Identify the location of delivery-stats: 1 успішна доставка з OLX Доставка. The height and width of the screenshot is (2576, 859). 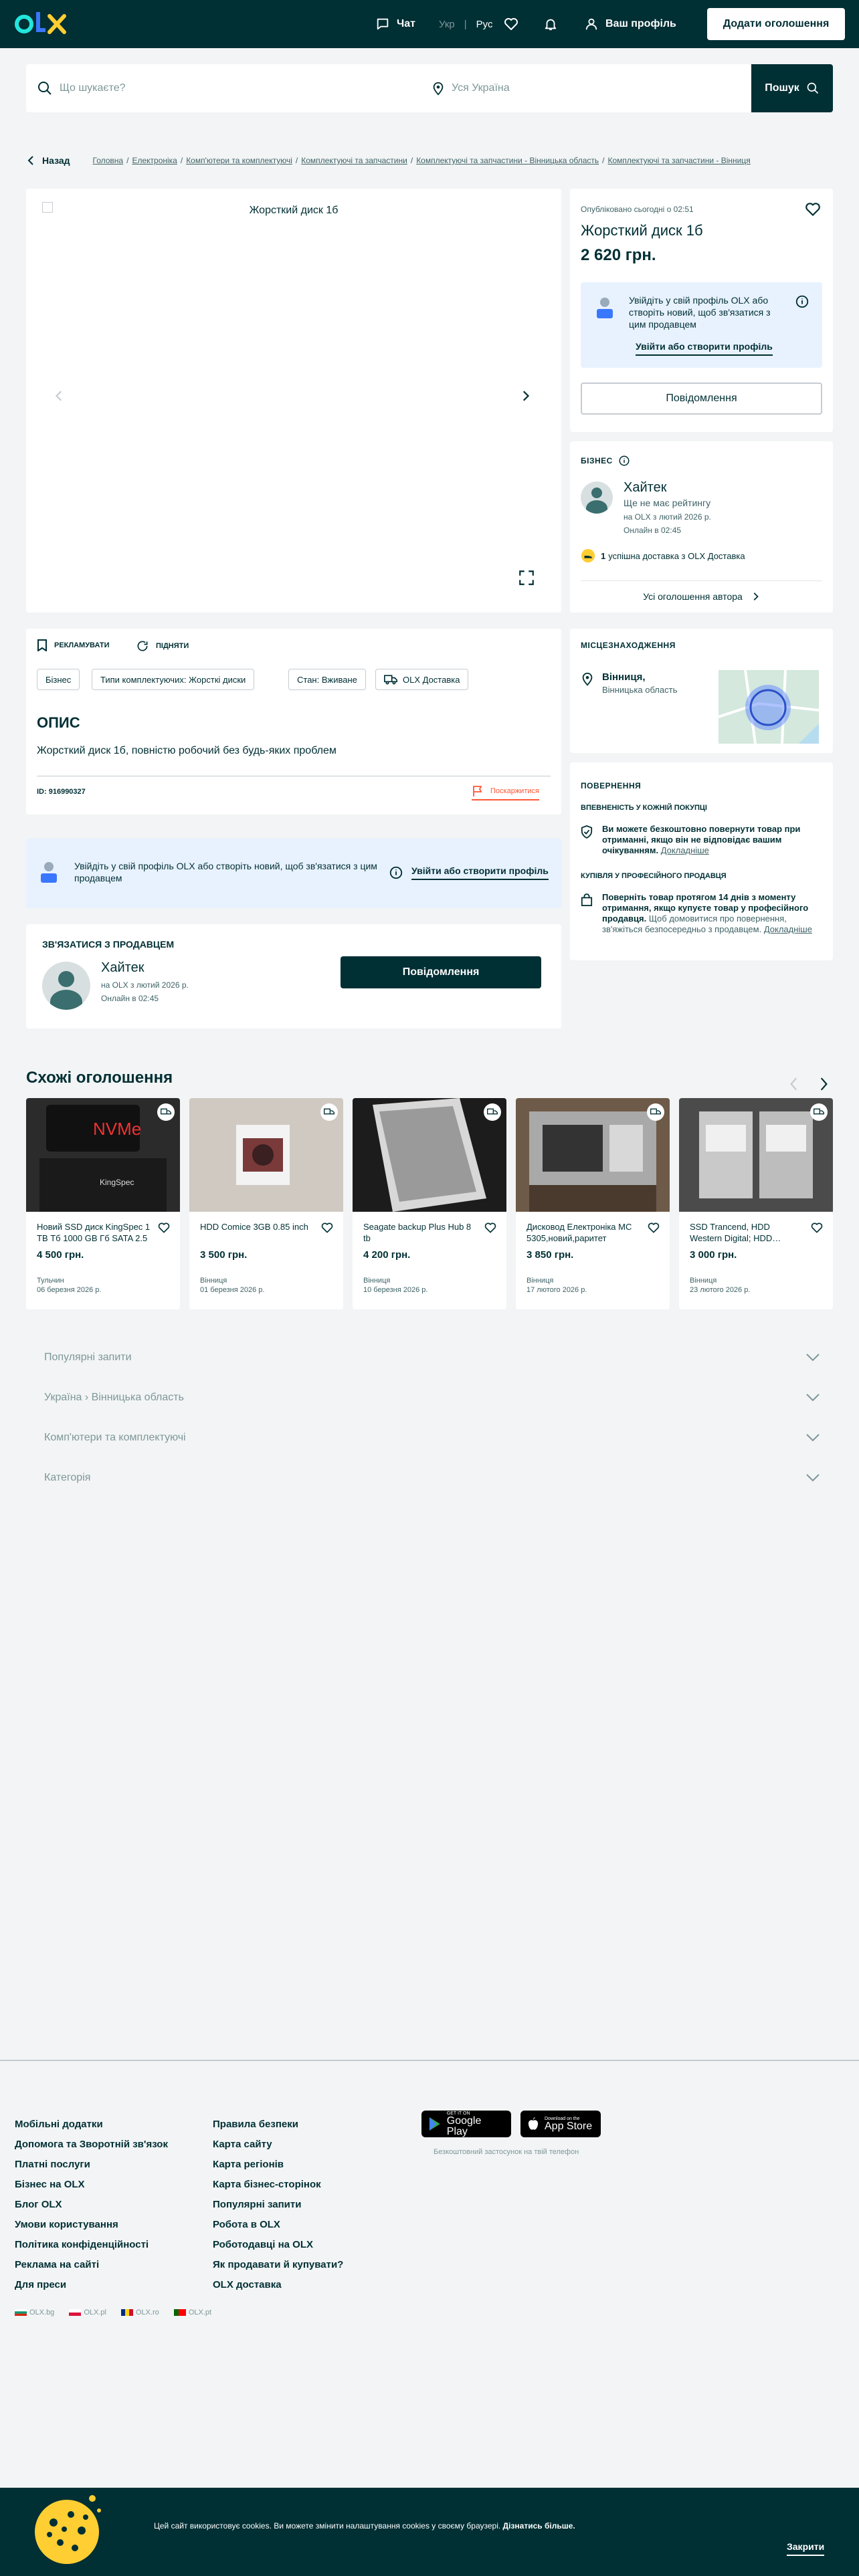
(663, 556).